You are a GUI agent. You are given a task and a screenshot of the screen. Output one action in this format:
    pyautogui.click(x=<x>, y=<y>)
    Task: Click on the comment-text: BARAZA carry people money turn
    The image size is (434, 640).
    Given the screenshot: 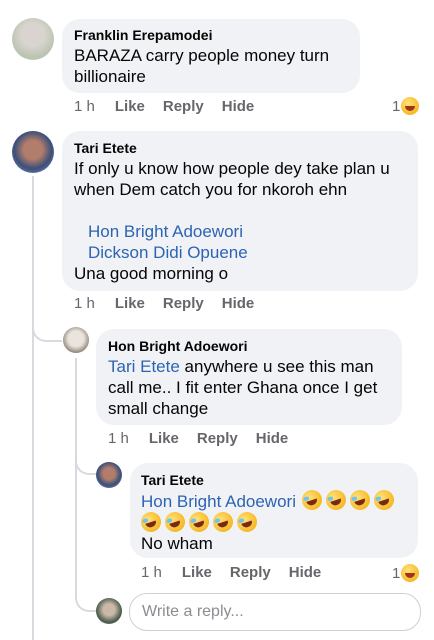 What is the action you would take?
    pyautogui.click(x=202, y=55)
    